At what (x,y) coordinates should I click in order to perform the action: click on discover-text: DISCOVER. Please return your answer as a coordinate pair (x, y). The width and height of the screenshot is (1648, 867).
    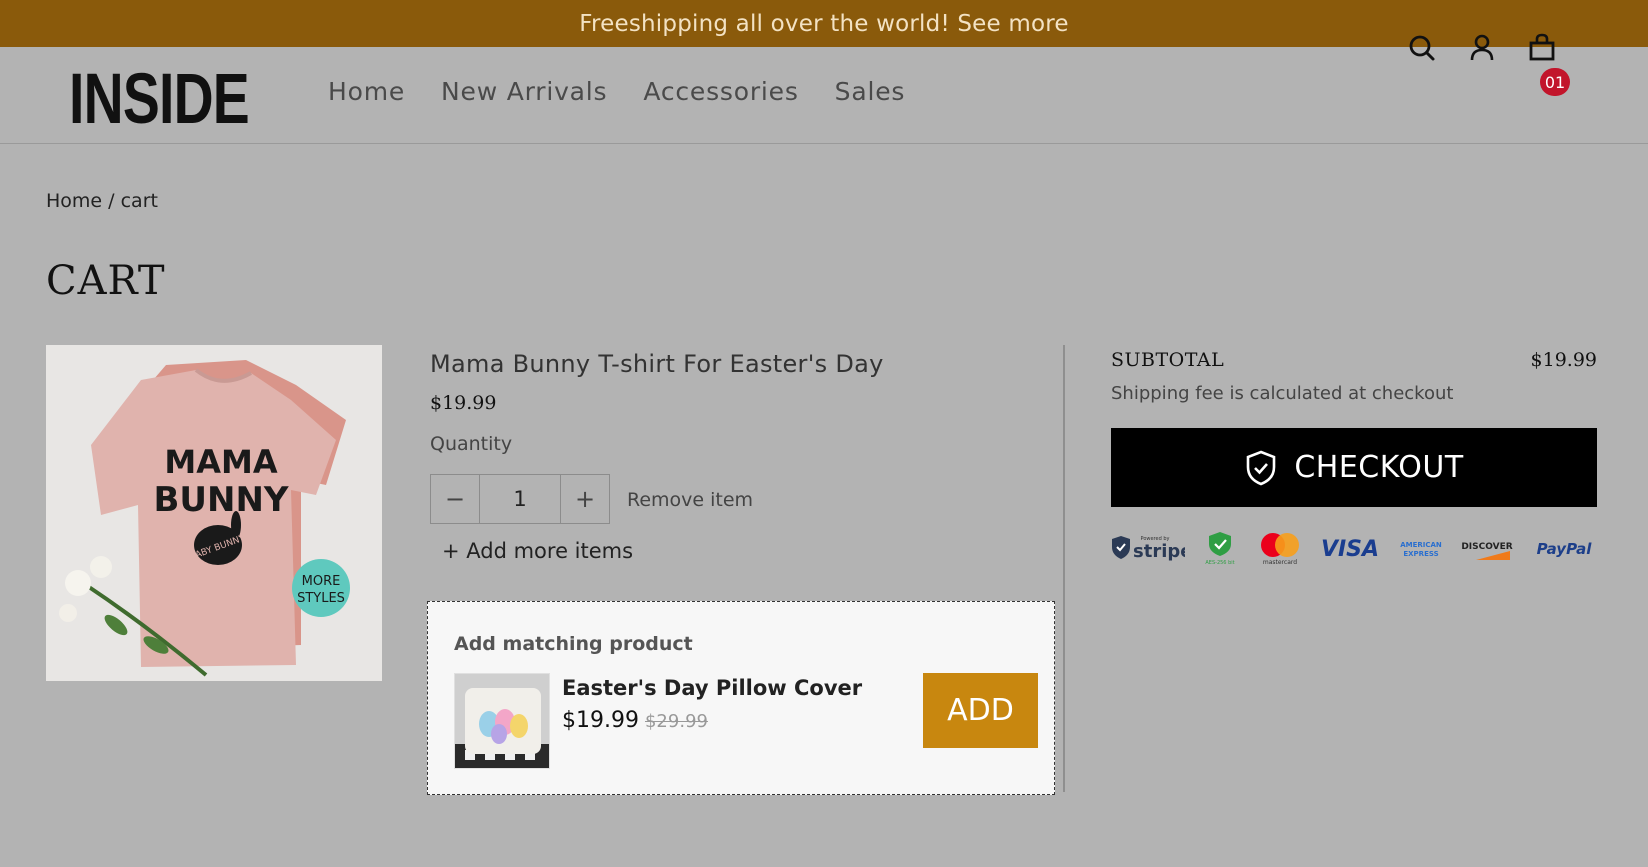
    Looking at the image, I should click on (1487, 547).